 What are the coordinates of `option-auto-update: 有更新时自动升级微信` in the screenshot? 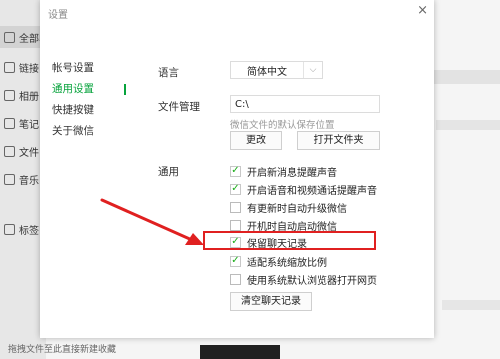 It's located at (288, 207).